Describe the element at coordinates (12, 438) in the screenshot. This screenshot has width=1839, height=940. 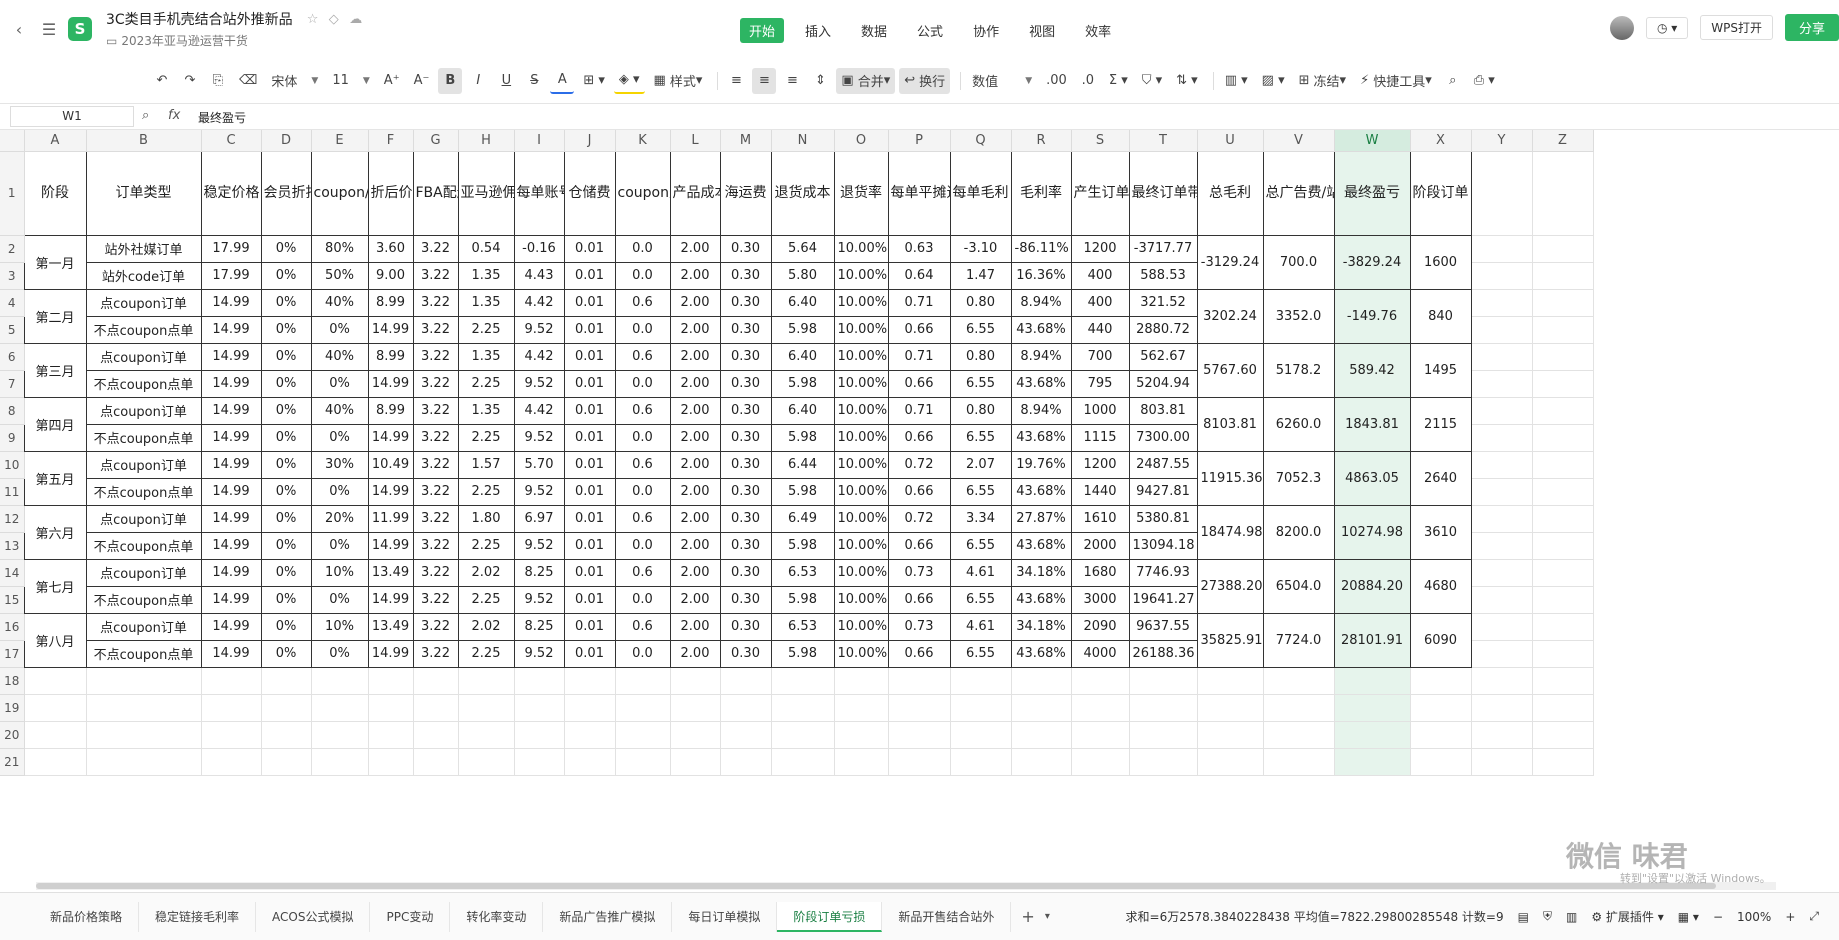
I see `row-header: 9` at that location.